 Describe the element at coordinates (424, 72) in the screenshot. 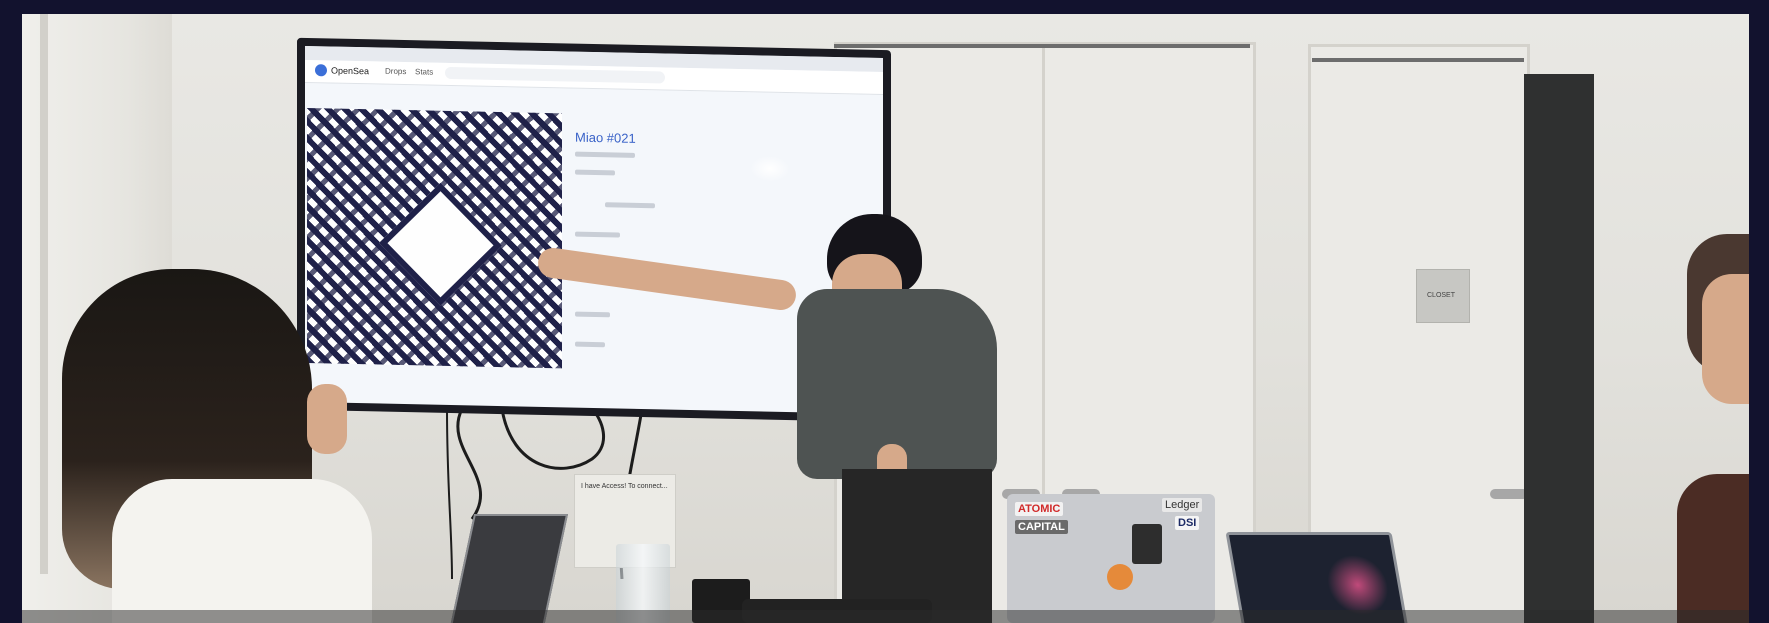

I see `nav-item-stats: Stats` at that location.